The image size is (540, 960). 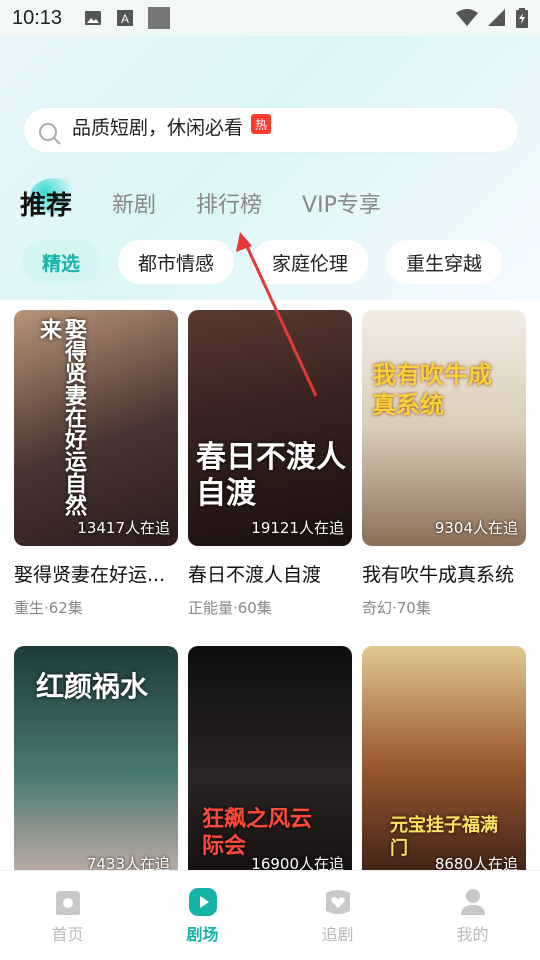 I want to click on search-bar: 品质短剧，休闲必看 热, so click(x=271, y=130).